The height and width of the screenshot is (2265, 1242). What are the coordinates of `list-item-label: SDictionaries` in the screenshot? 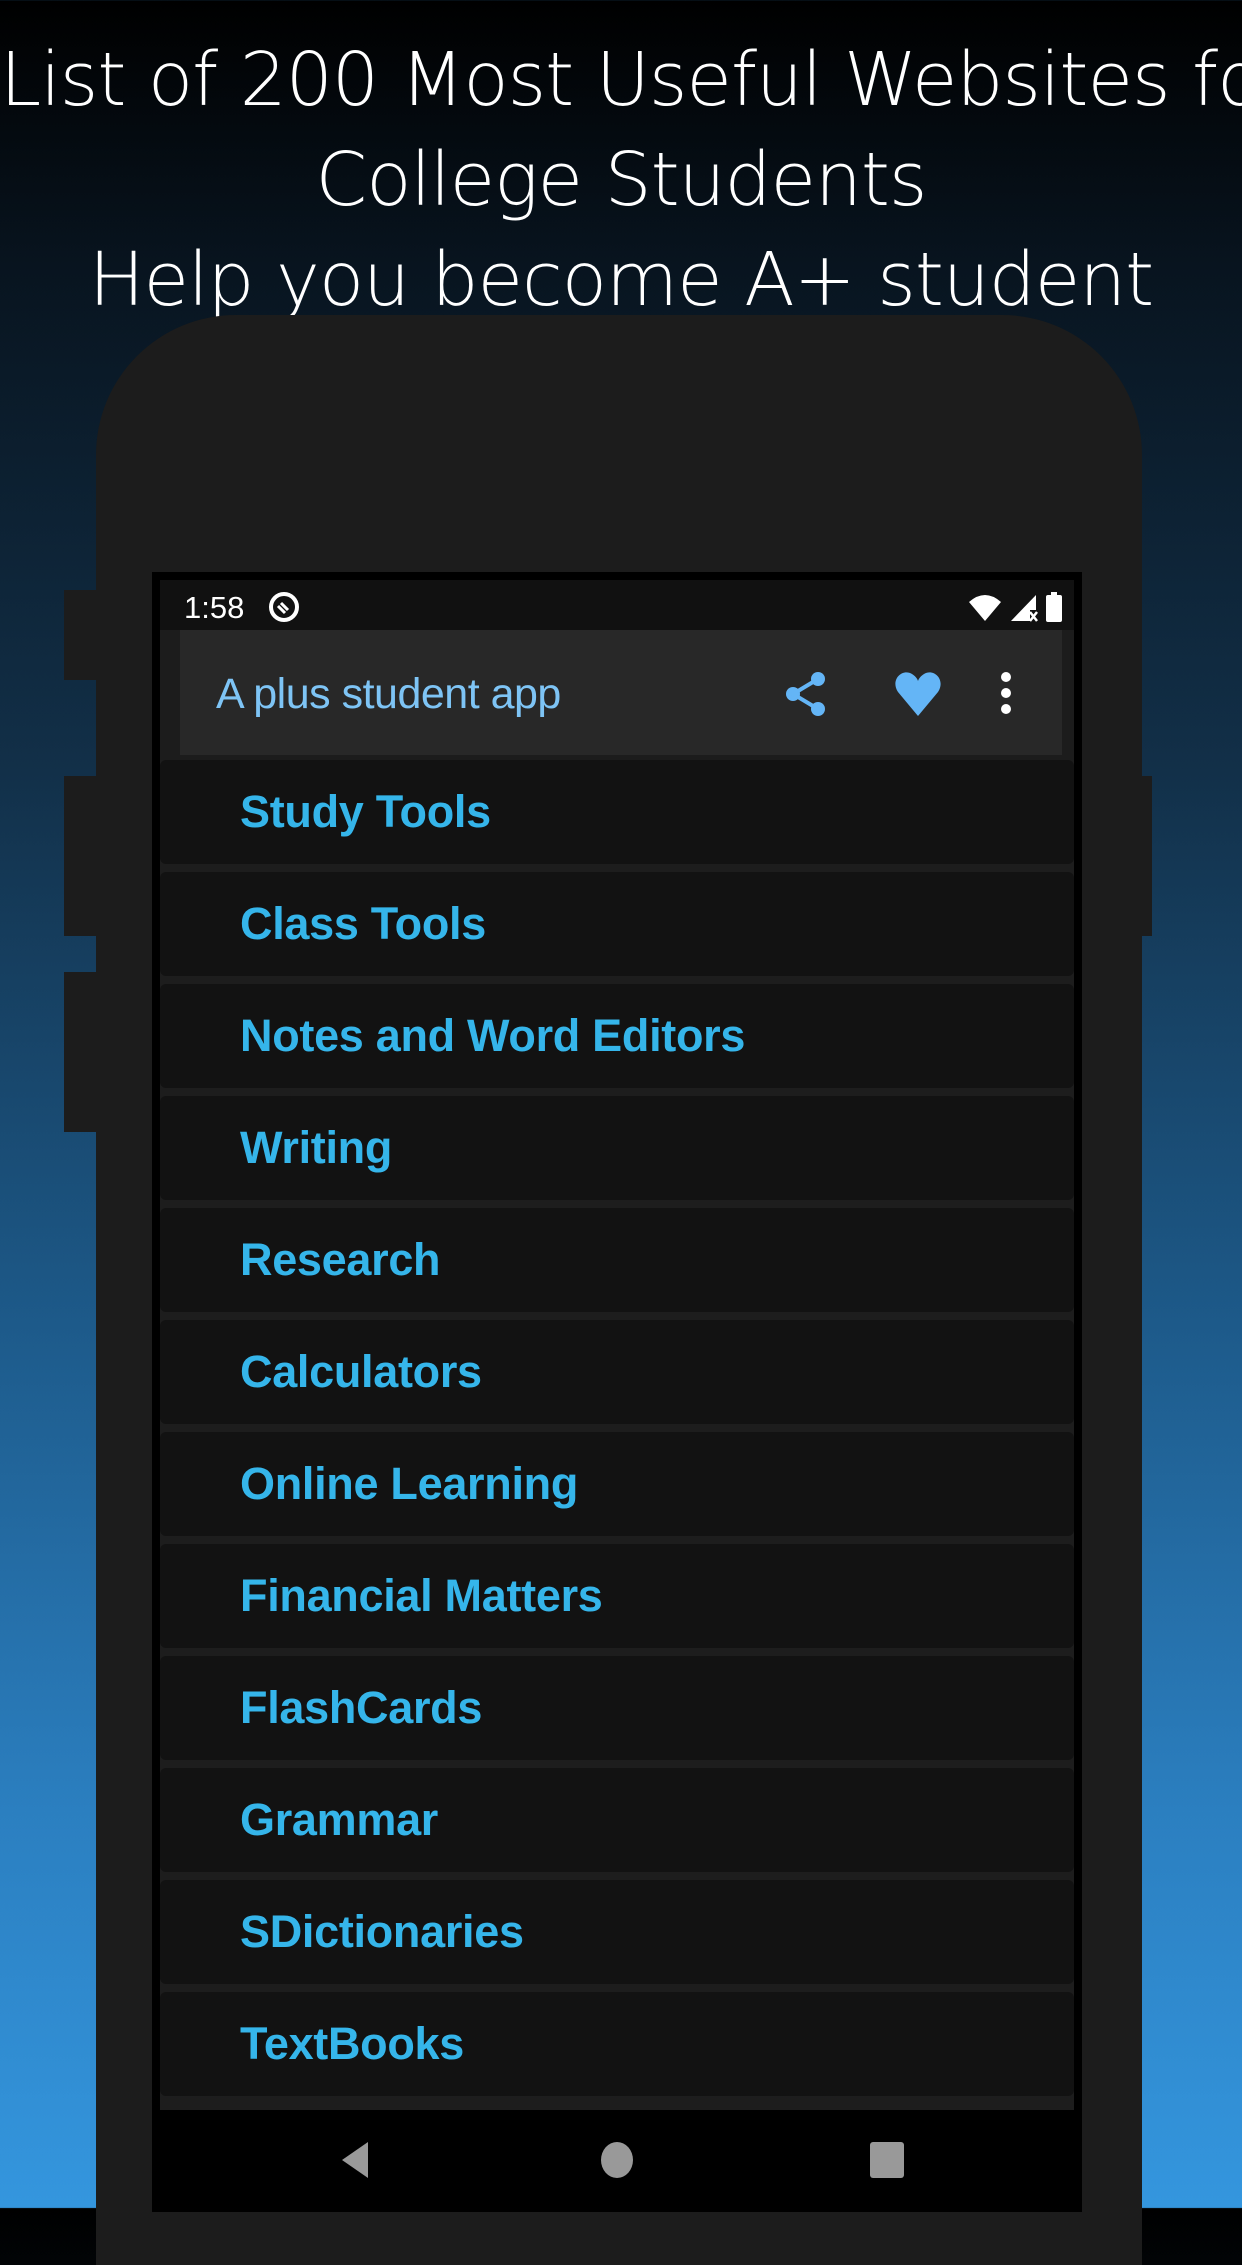 It's located at (382, 1931).